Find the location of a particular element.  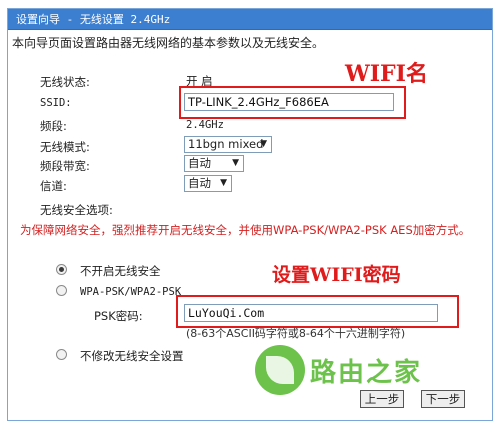

bandwidth-select: 自动 ▼ is located at coordinates (214, 163).